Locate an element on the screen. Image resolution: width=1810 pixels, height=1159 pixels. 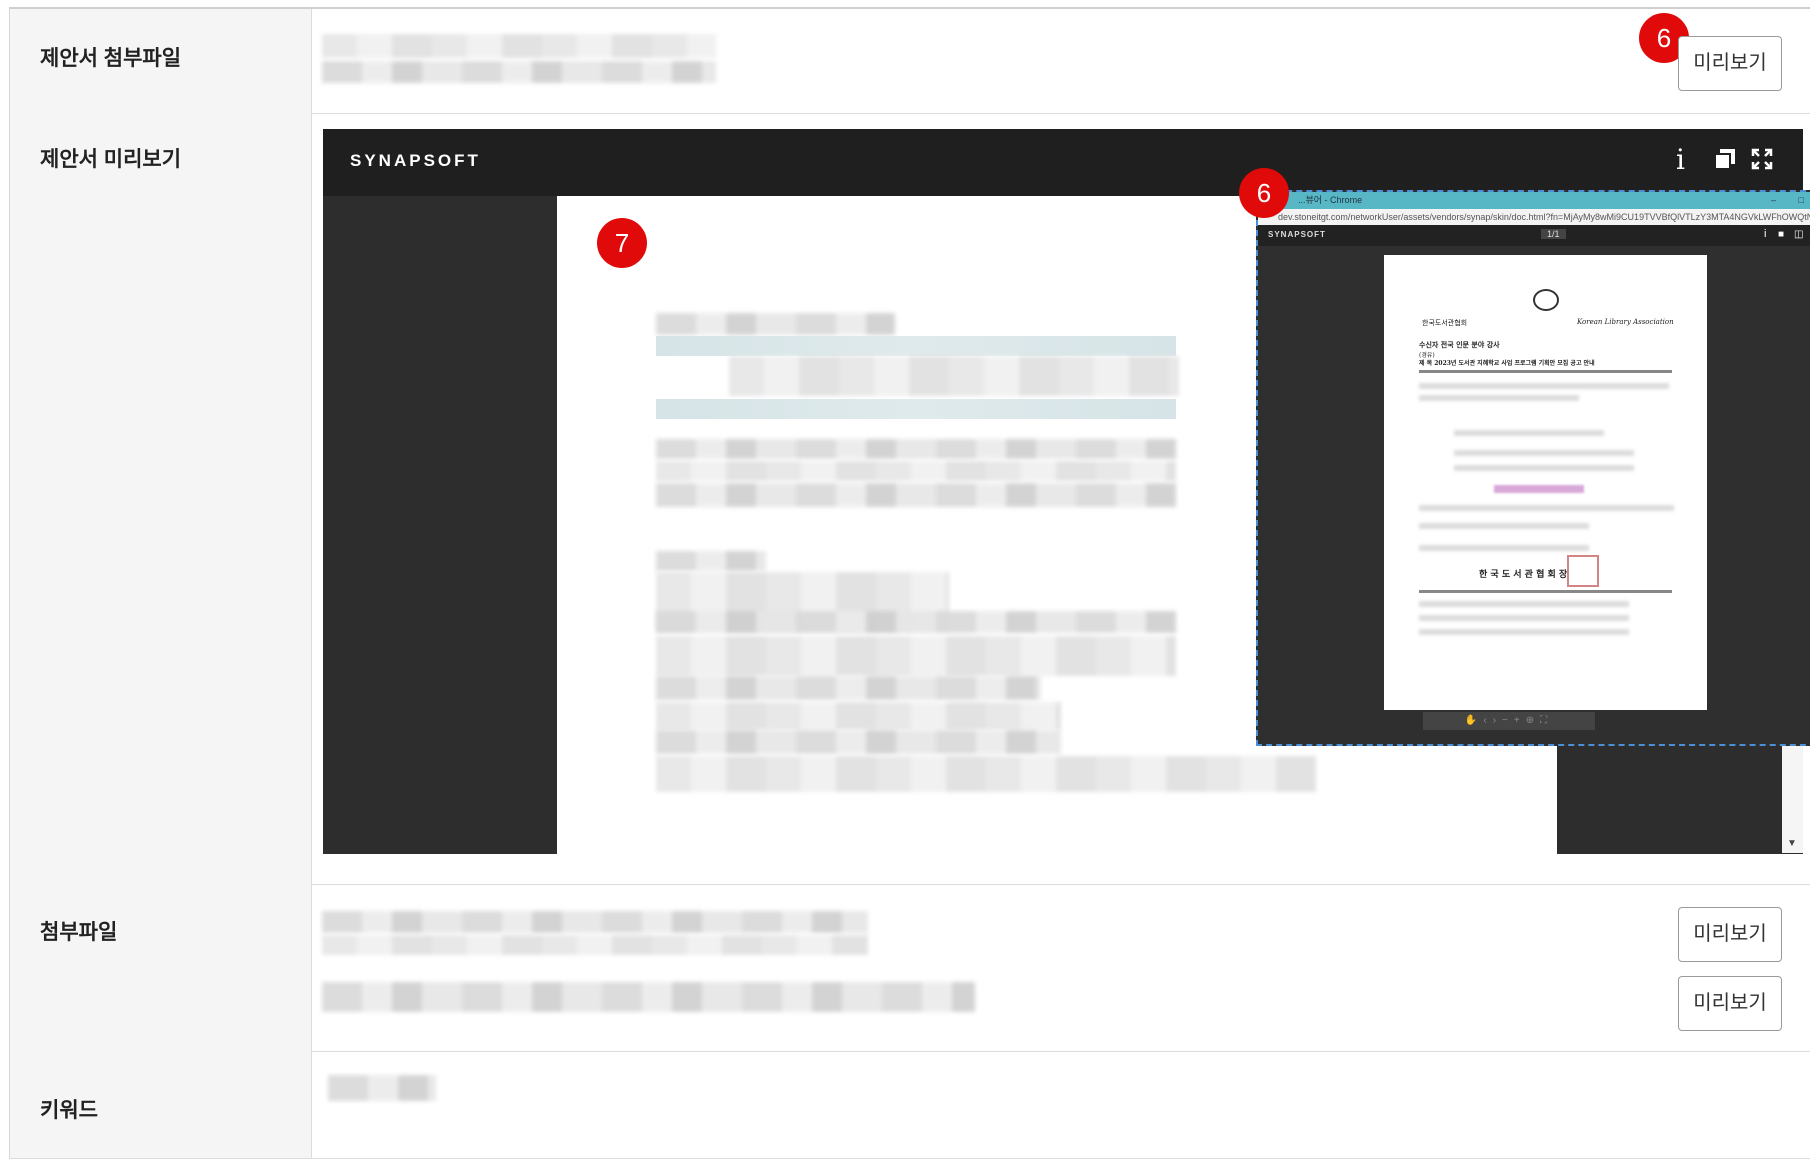
doc-org-korean: 한국도서관협회 is located at coordinates (1445, 323).